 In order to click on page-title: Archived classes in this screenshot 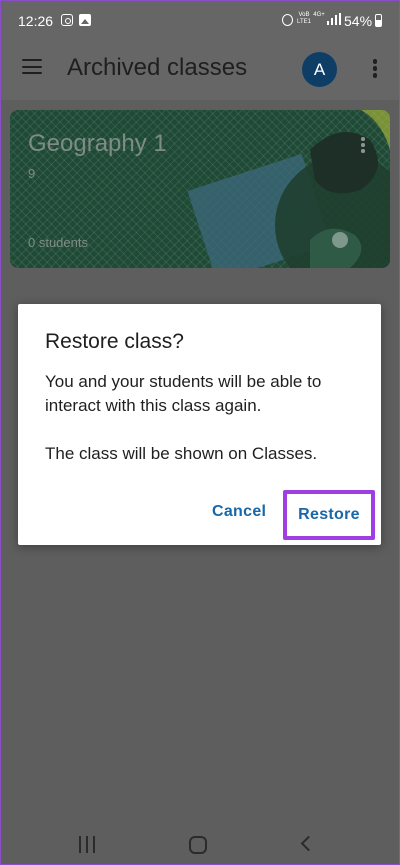, I will do `click(157, 67)`.